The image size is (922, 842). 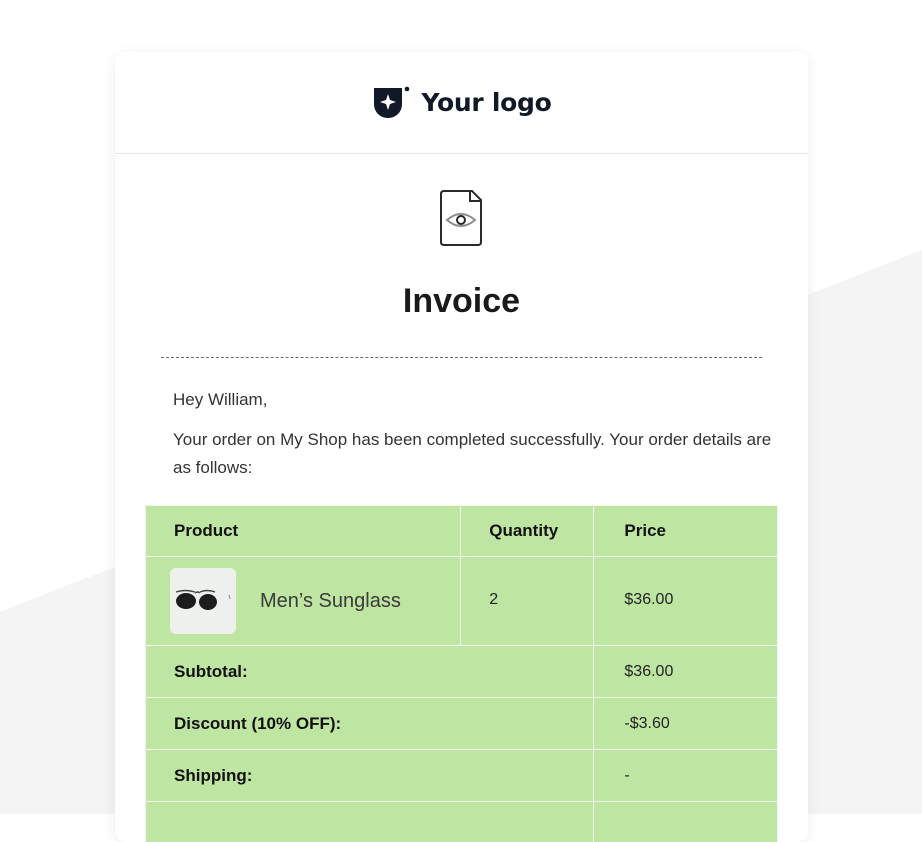 I want to click on product-cell: Men’s Sunglass, so click(x=303, y=601).